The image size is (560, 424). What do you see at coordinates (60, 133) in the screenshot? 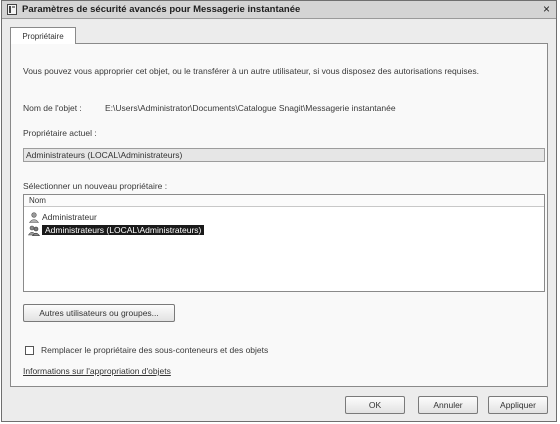
I see `current-owner-label: Propriétaire actuel :` at bounding box center [60, 133].